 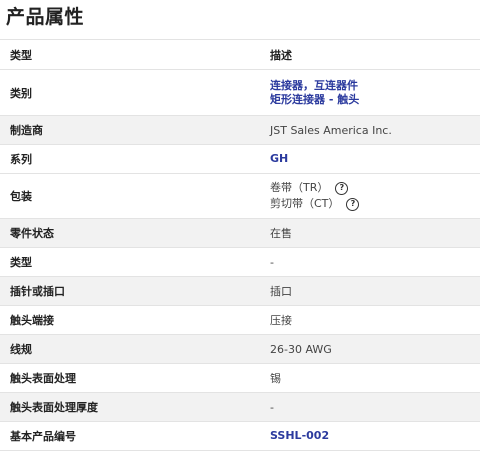 What do you see at coordinates (240, 320) in the screenshot?
I see `table-row-termination: 触头端接 压接` at bounding box center [240, 320].